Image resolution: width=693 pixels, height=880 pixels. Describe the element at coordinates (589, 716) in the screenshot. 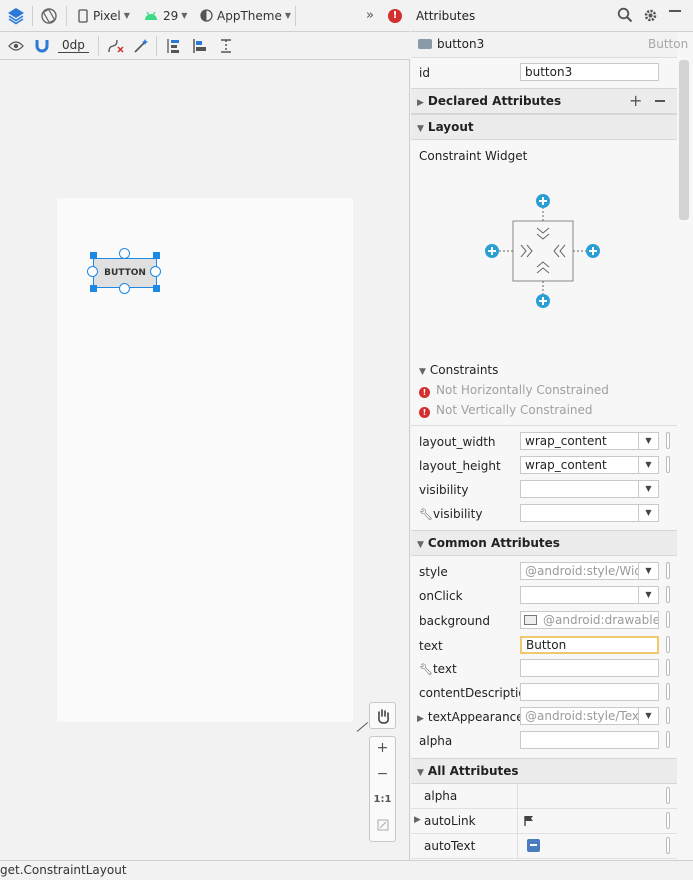

I see `text-appearance-dropdown: @android:style/Tex ▼` at that location.